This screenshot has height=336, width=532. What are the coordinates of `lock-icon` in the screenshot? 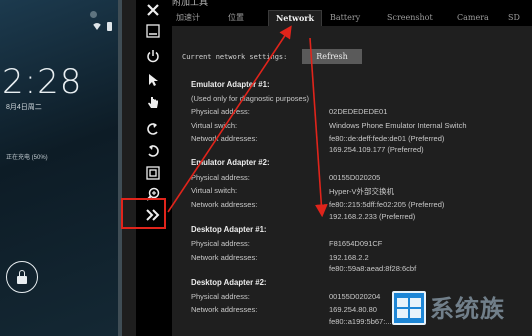 It's located at (22, 276).